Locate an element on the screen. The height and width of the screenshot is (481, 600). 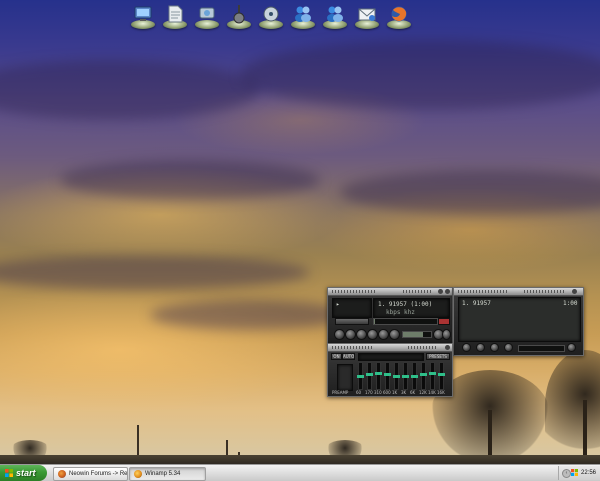
eq-curve-display is located at coordinates (391, 357).